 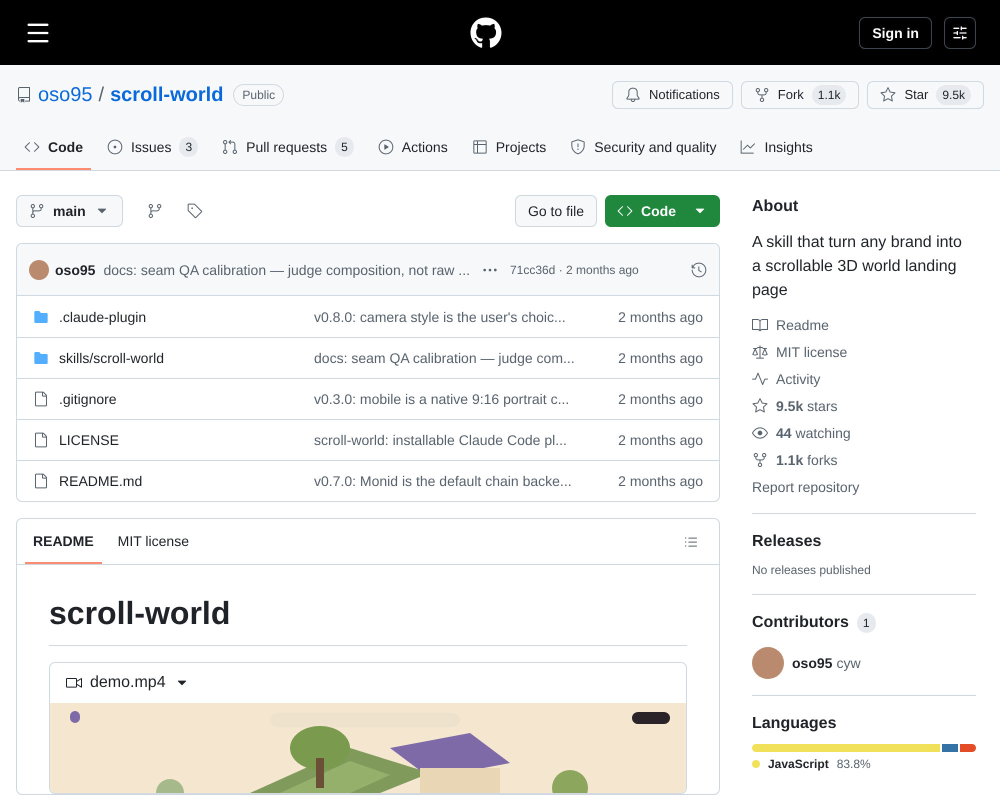 What do you see at coordinates (186, 358) in the screenshot?
I see `file-name: skills/scroll-world` at bounding box center [186, 358].